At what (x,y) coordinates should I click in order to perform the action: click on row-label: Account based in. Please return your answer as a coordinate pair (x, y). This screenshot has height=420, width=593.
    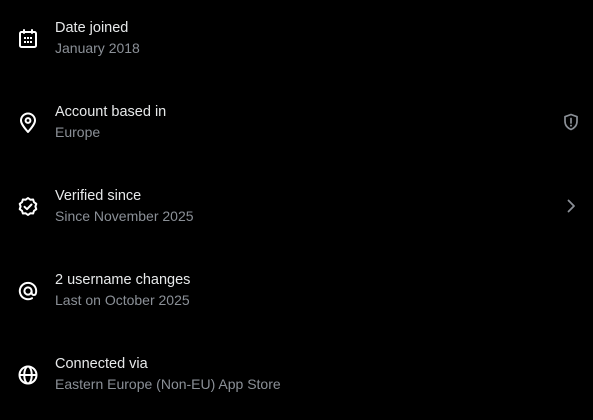
    Looking at the image, I should click on (111, 112).